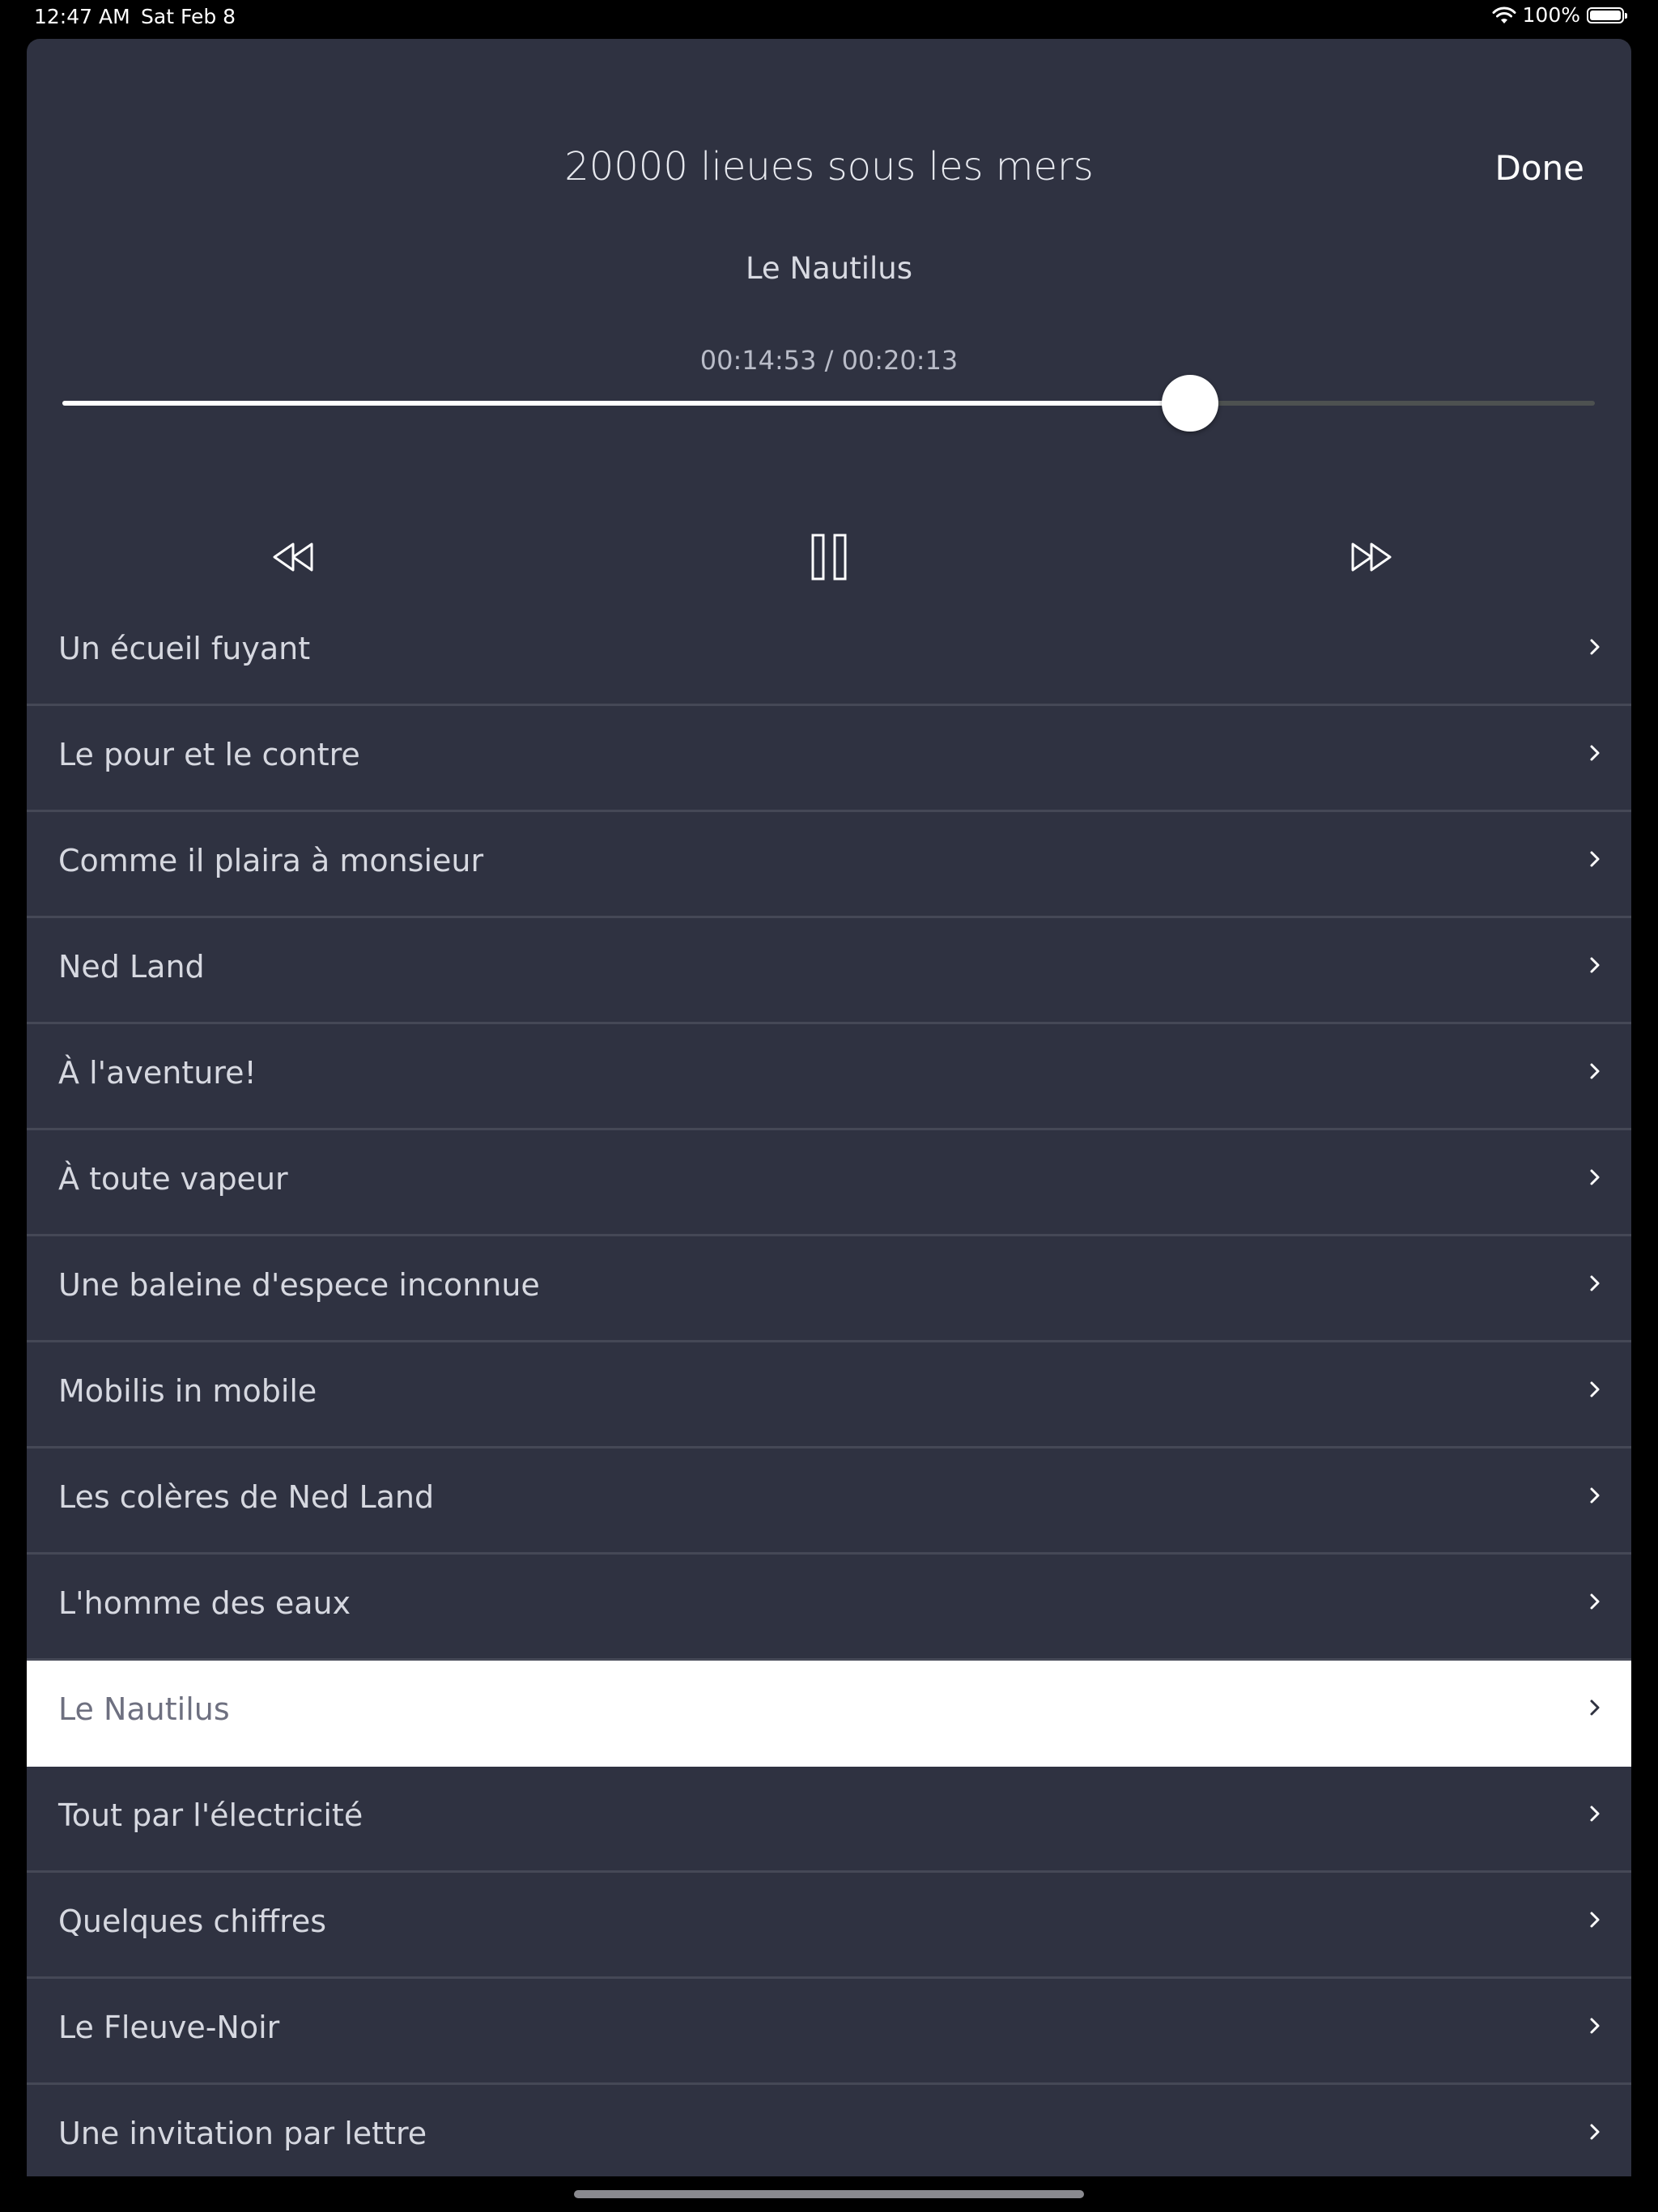  Describe the element at coordinates (242, 2133) in the screenshot. I see `chapter-label: Une invitation par lettre` at that location.